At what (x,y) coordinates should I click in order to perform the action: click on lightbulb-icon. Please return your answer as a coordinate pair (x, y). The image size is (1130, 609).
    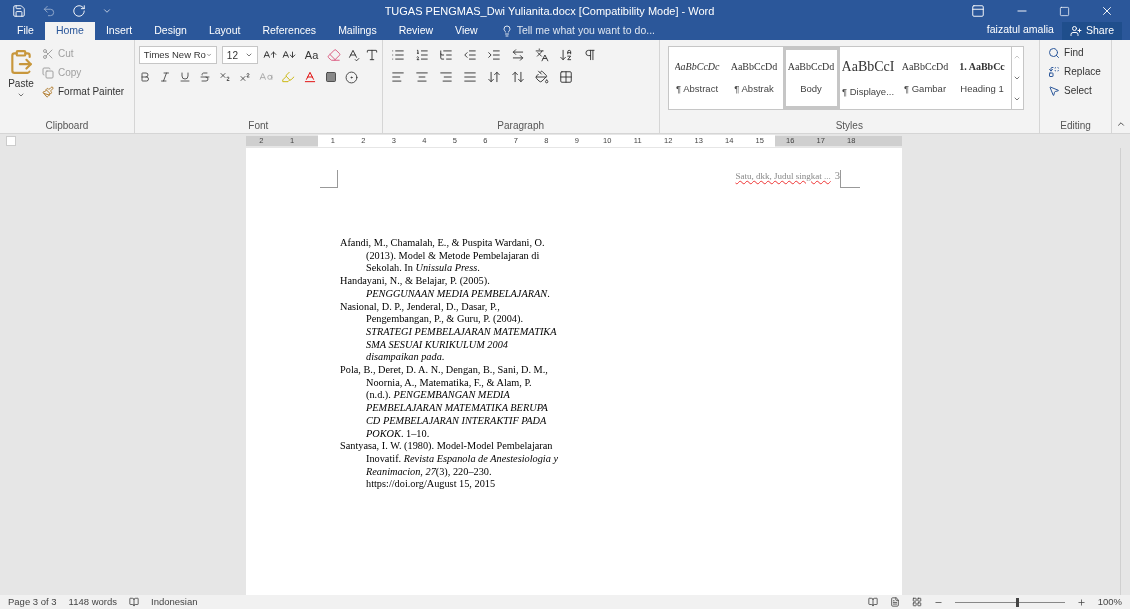
    Looking at the image, I should click on (506, 31).